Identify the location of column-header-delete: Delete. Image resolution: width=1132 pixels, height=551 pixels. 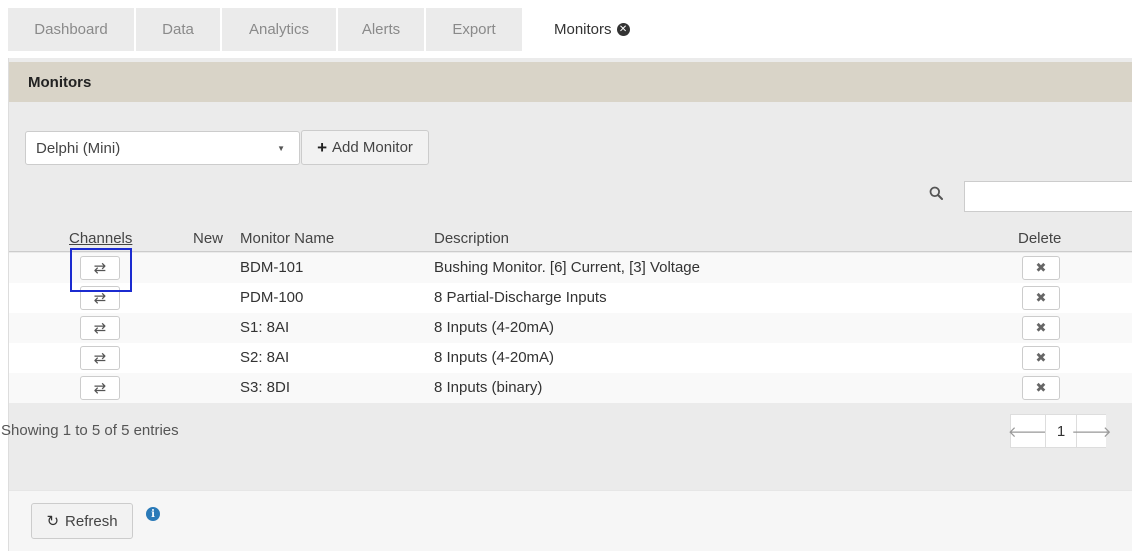
(1040, 238).